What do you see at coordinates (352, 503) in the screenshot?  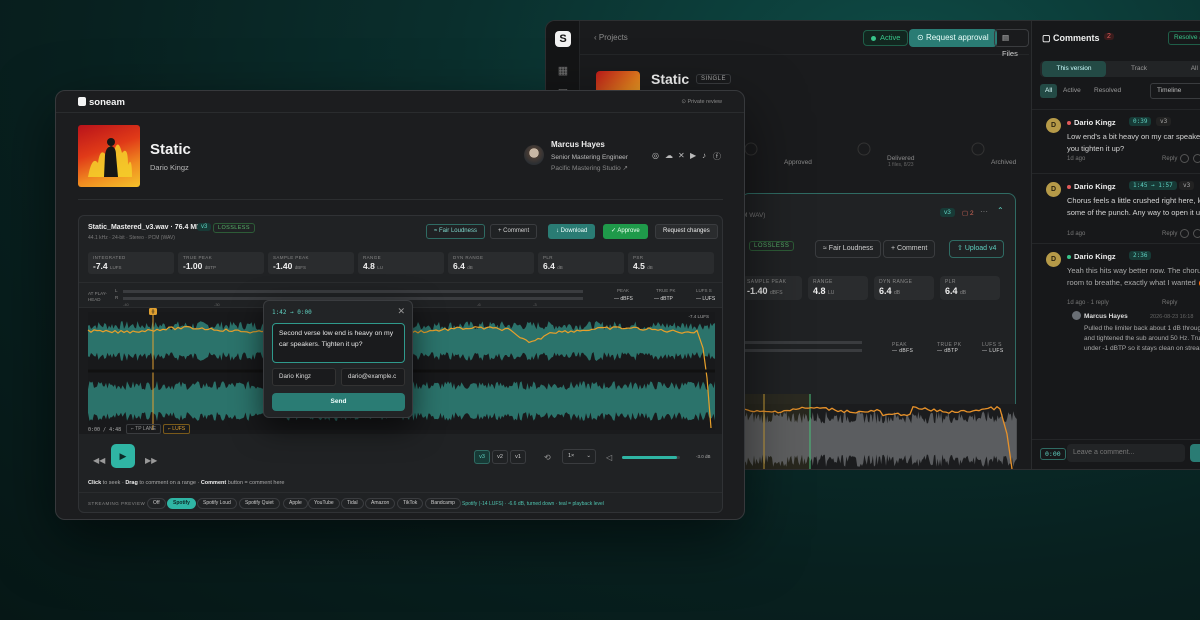 I see `streaming-chip-tidal: Tidal` at bounding box center [352, 503].